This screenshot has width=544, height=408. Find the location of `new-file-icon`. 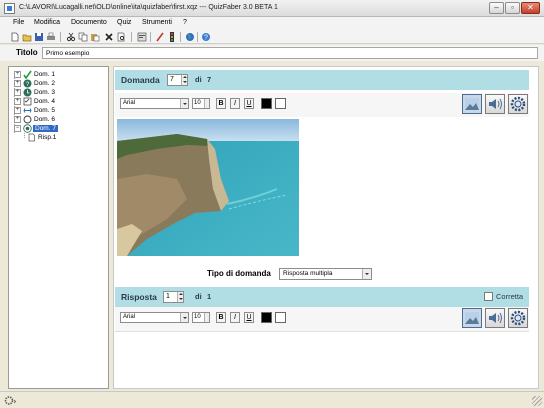

new-file-icon is located at coordinates (15, 37).